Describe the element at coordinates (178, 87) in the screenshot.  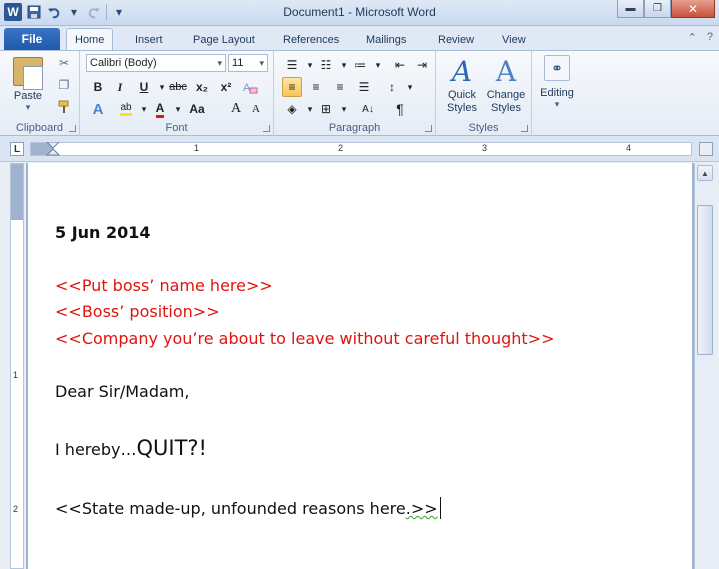
I see `strikethrough-button: abc` at that location.